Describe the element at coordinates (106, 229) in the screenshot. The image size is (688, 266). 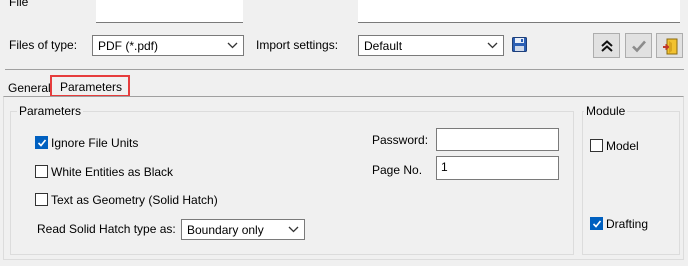
I see `read-solid-hatch-label: Read Solid Hatch type as:` at that location.